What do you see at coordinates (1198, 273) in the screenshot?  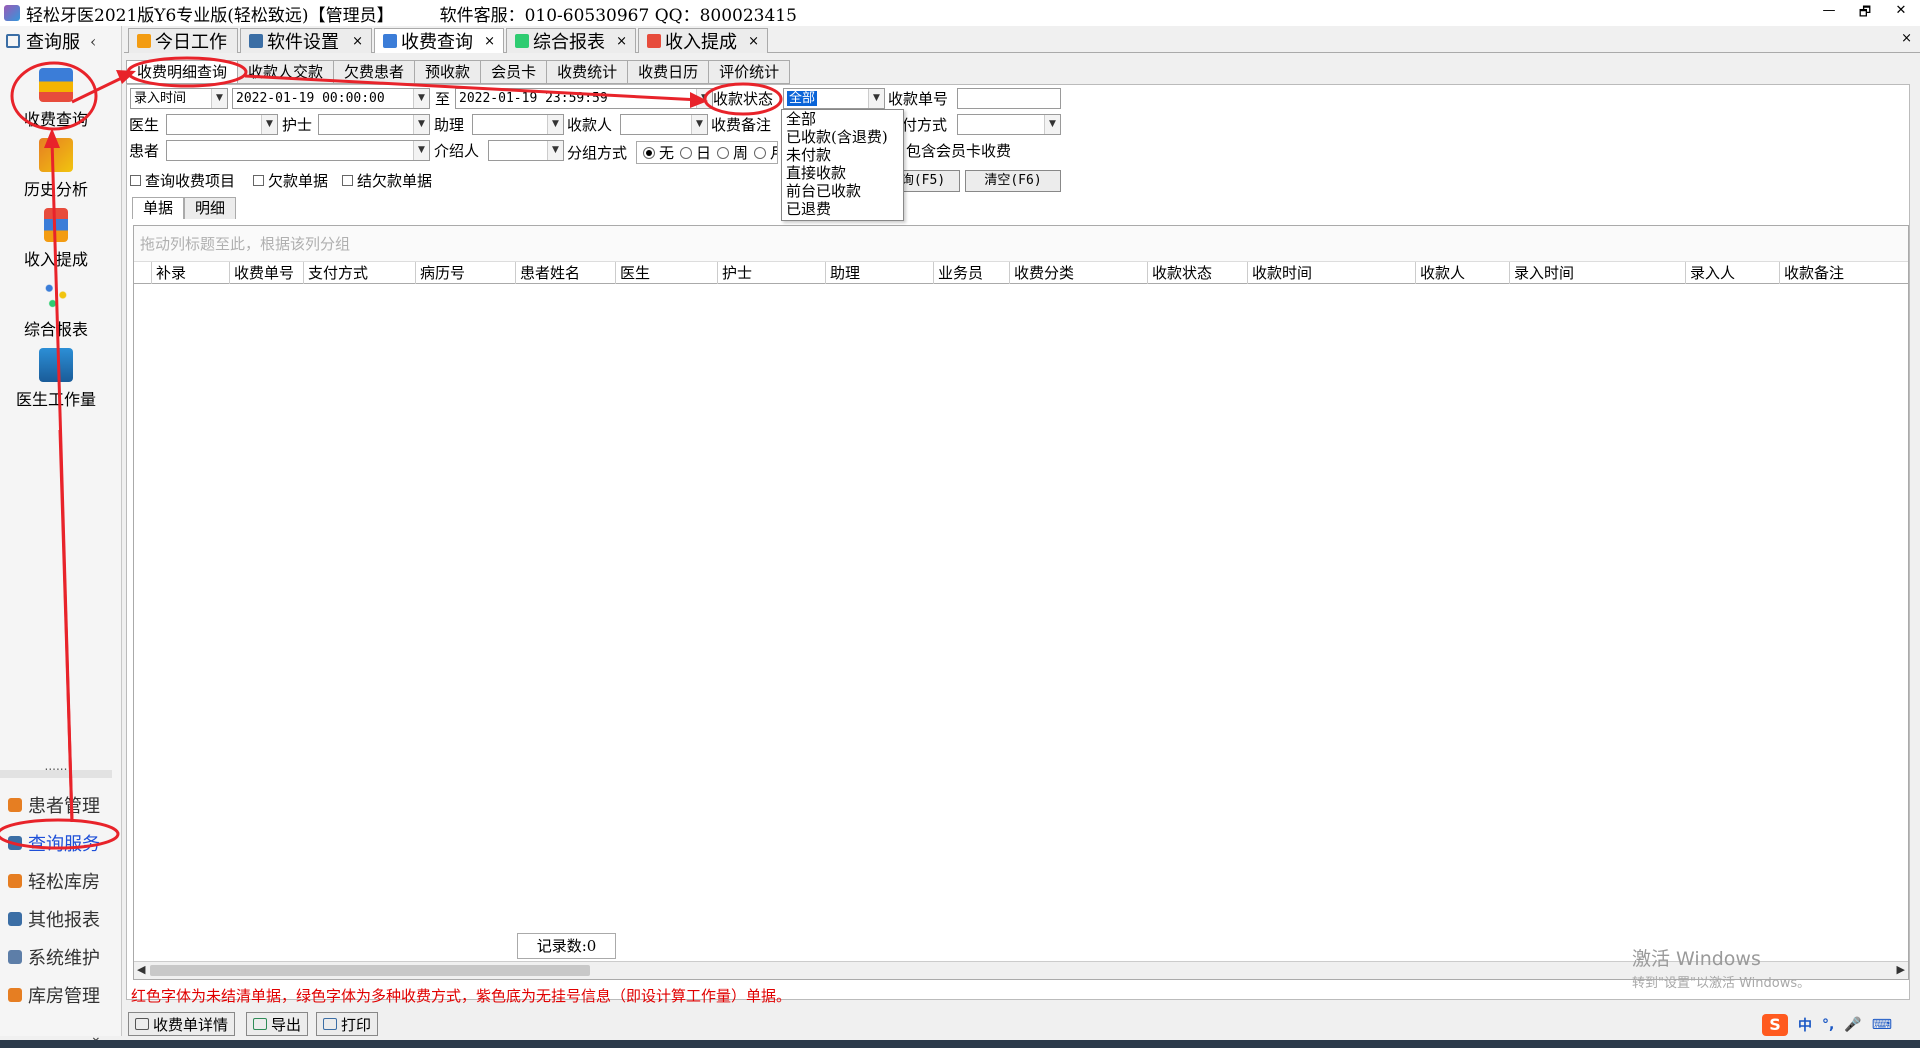 I see `column-header: 收款状态` at bounding box center [1198, 273].